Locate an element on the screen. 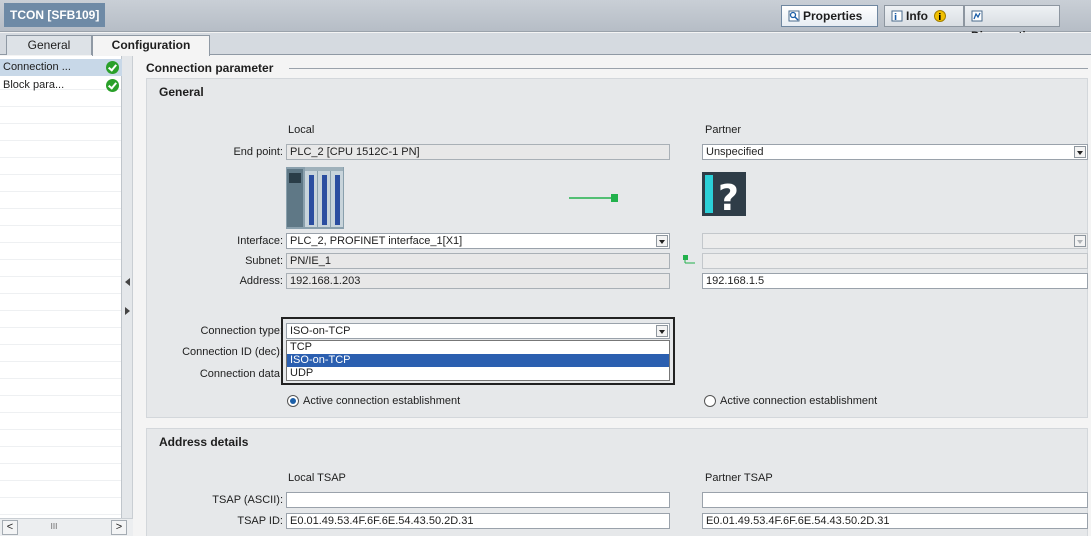 The image size is (1091, 536). tab-diagnostics: Diagnostics is located at coordinates (1012, 24).